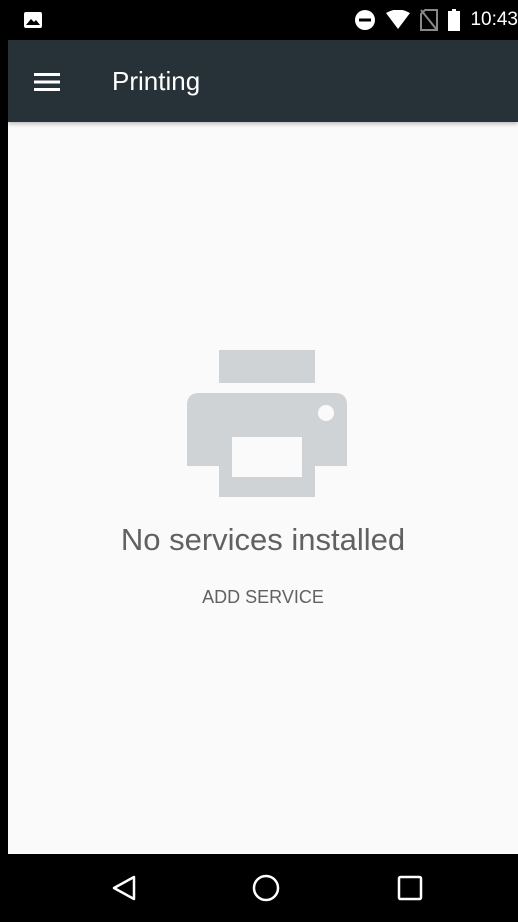 The height and width of the screenshot is (922, 518). I want to click on navigation-bar, so click(263, 888).